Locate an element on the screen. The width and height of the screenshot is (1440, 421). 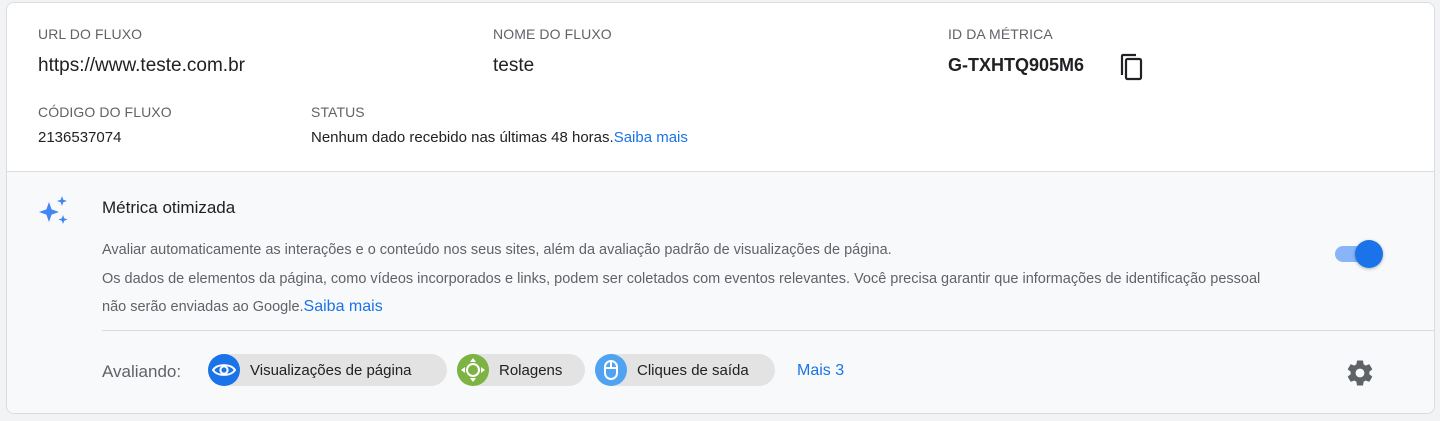
stream-code-label: CÓDIGO DO FLUXO is located at coordinates (105, 112).